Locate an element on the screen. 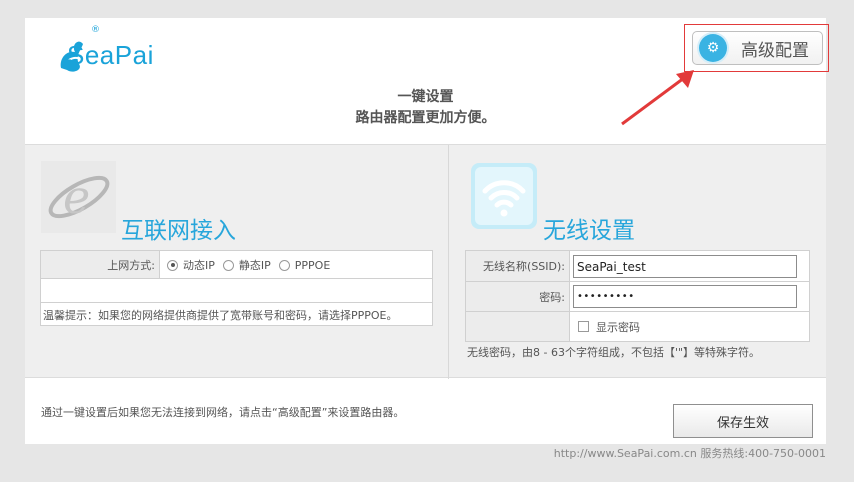 The height and width of the screenshot is (482, 854). radio-pppoe is located at coordinates (284, 265).